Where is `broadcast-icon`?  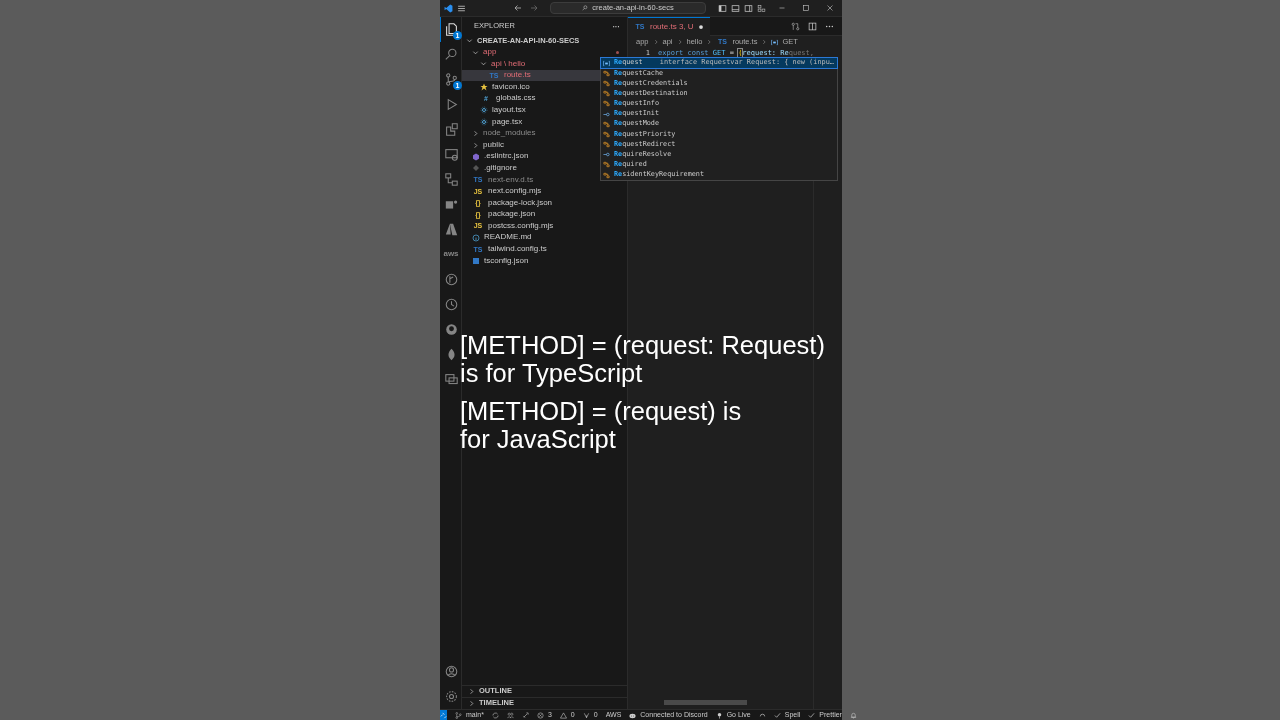
broadcast-icon is located at coordinates (719, 715).